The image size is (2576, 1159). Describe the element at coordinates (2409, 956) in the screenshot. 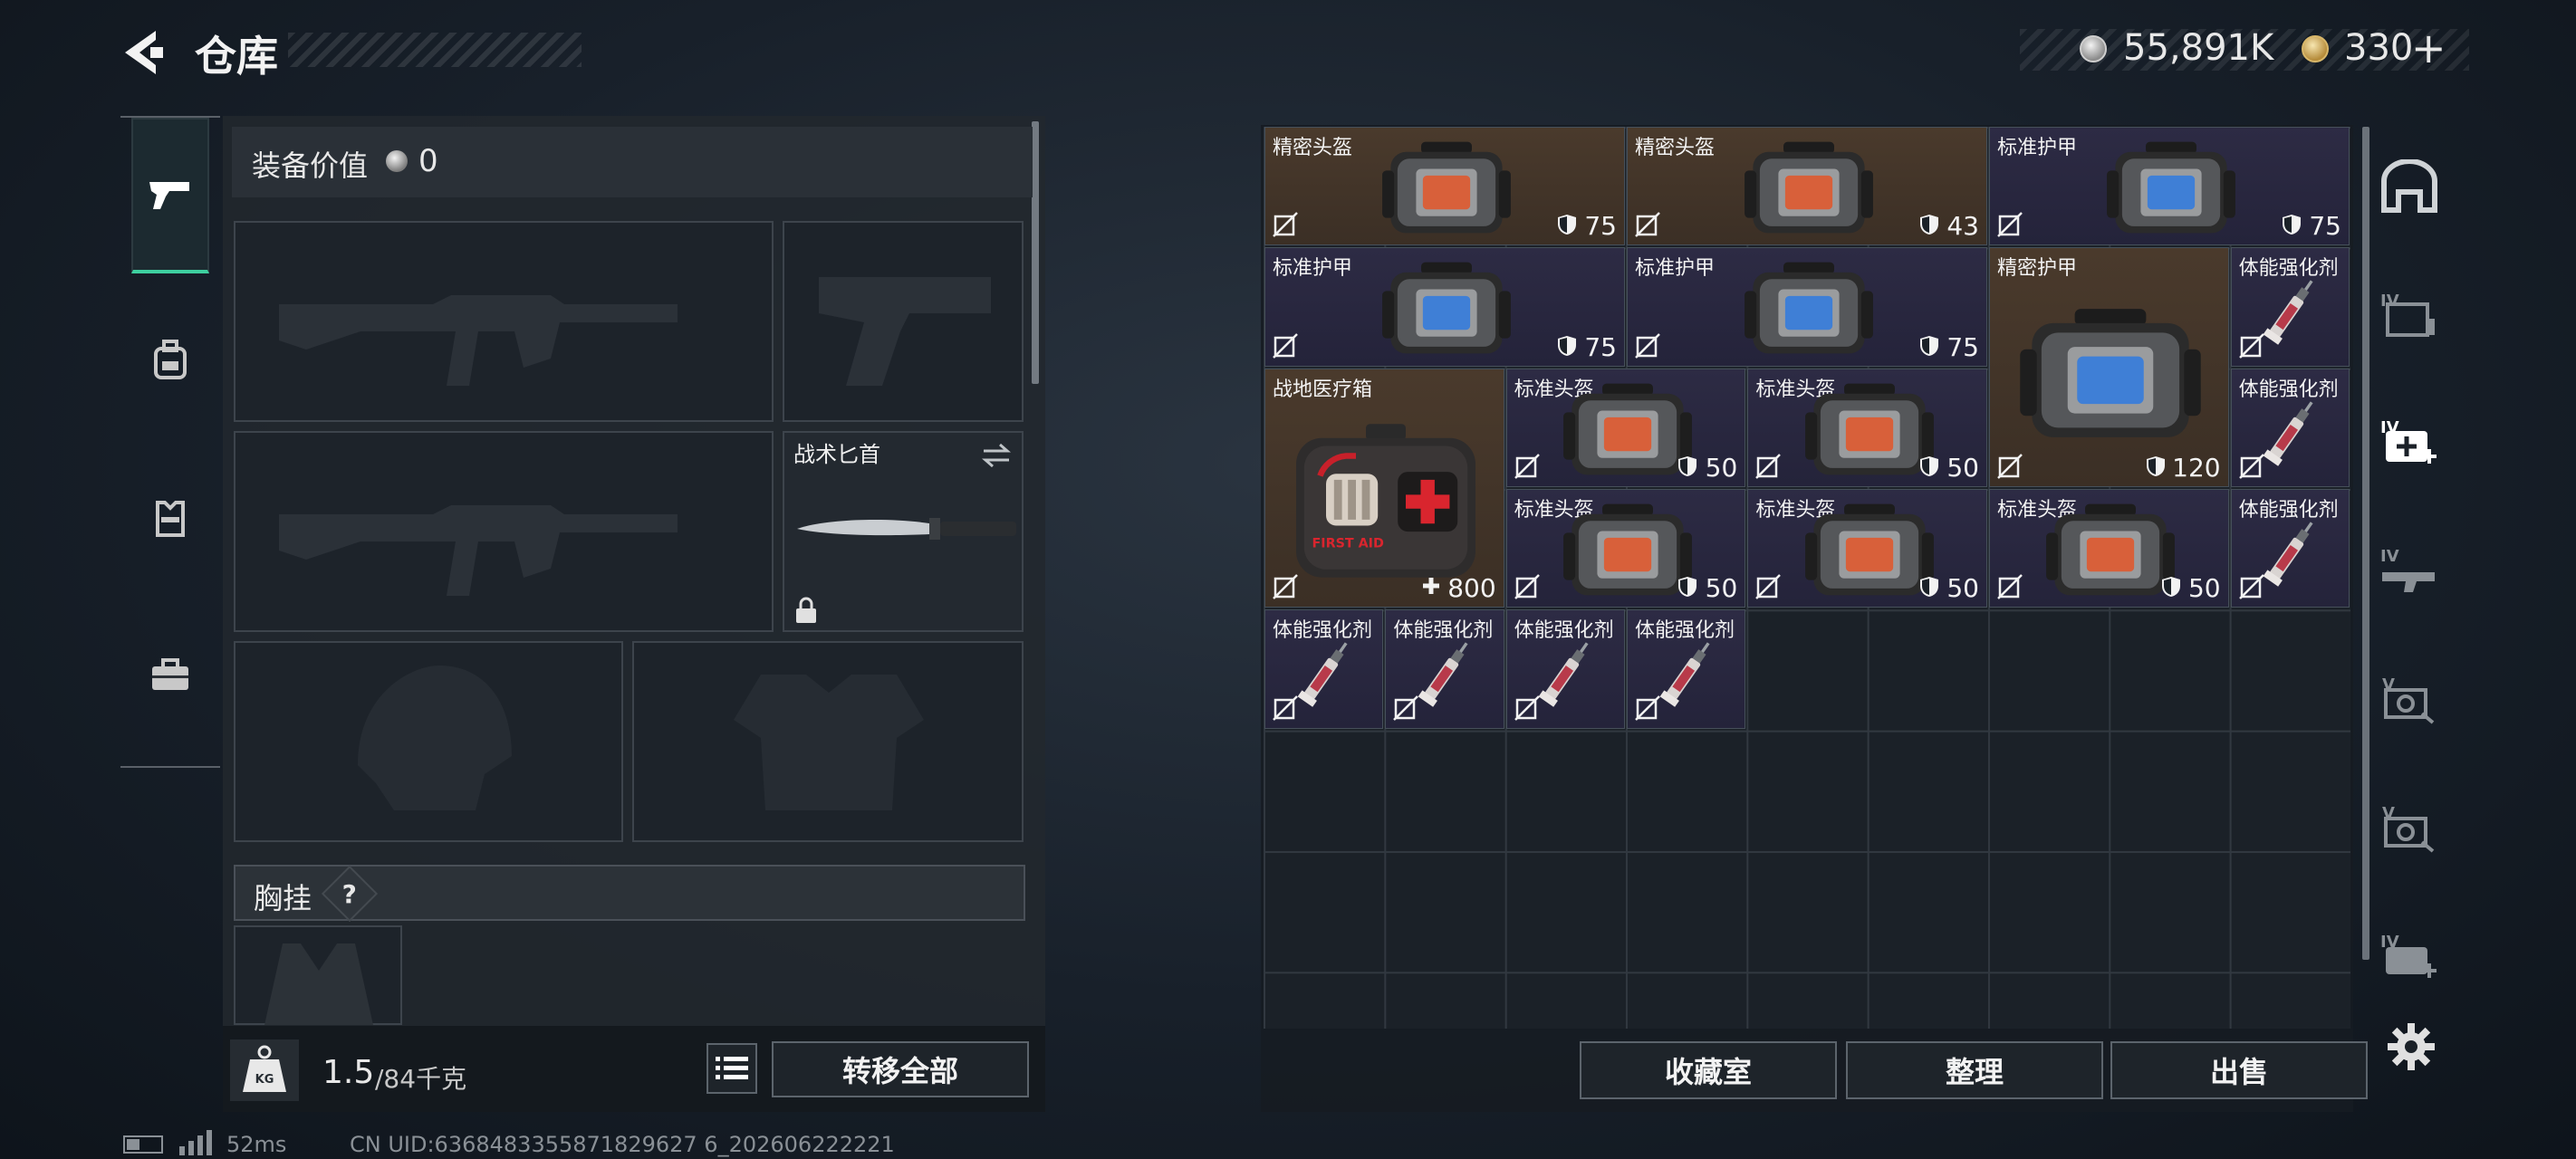

I see `category-tier4-medical-alt-icon: IV` at that location.